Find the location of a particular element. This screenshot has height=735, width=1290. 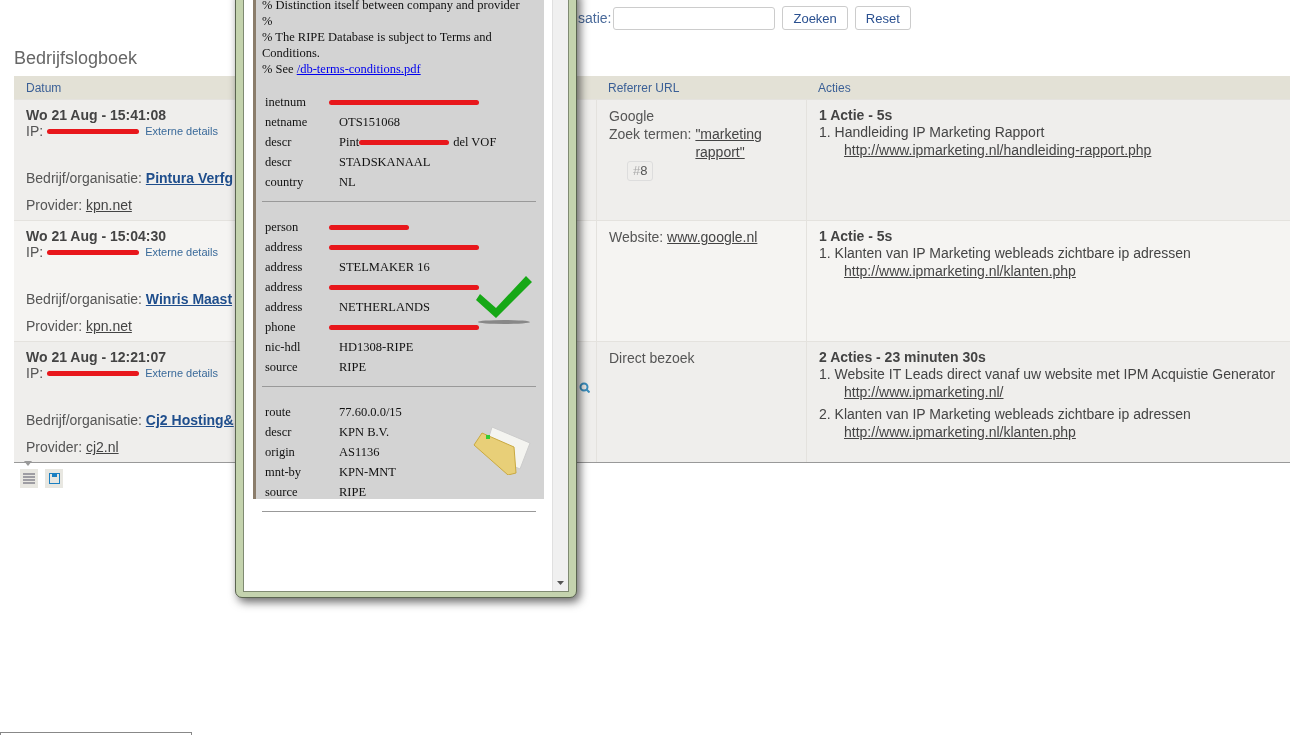

action-title: 1. Handleiding IP Marketing Rapport is located at coordinates (932, 132).